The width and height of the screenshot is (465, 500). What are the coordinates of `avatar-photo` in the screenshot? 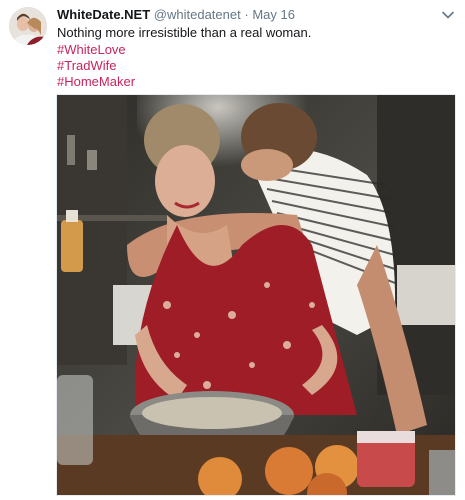 It's located at (28, 26).